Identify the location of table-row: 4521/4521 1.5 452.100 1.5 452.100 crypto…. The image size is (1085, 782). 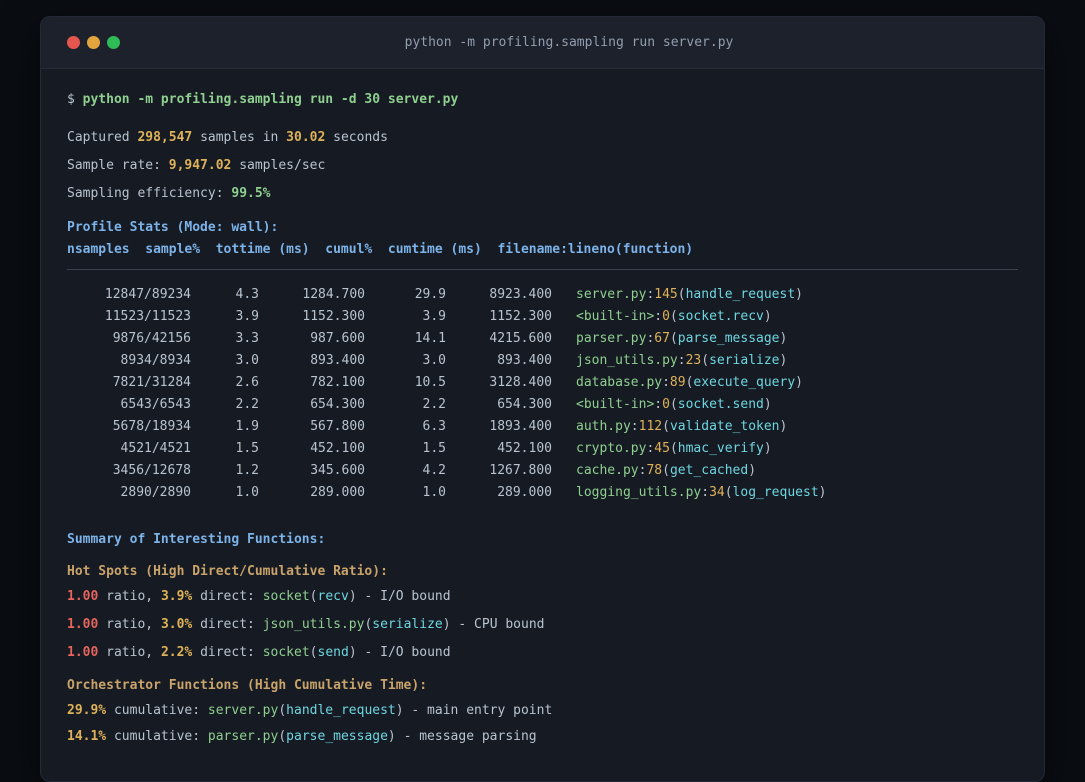
(542, 449).